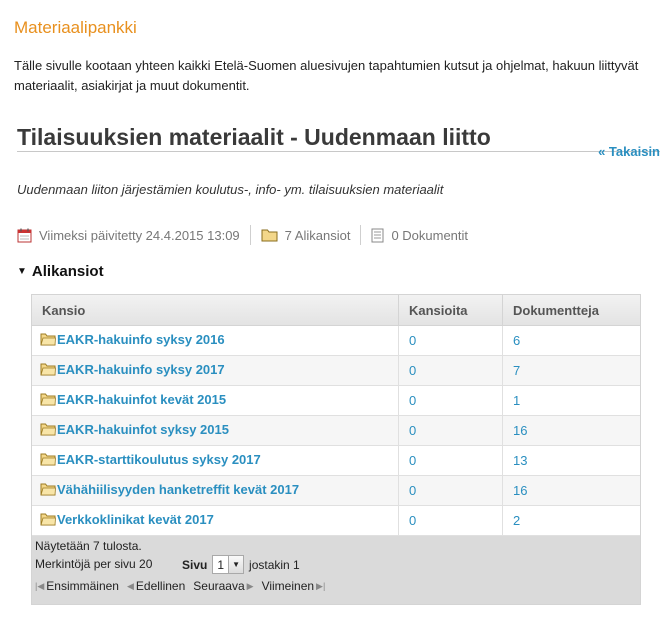  Describe the element at coordinates (520, 460) in the screenshot. I see `documents-count-link: 13` at that location.